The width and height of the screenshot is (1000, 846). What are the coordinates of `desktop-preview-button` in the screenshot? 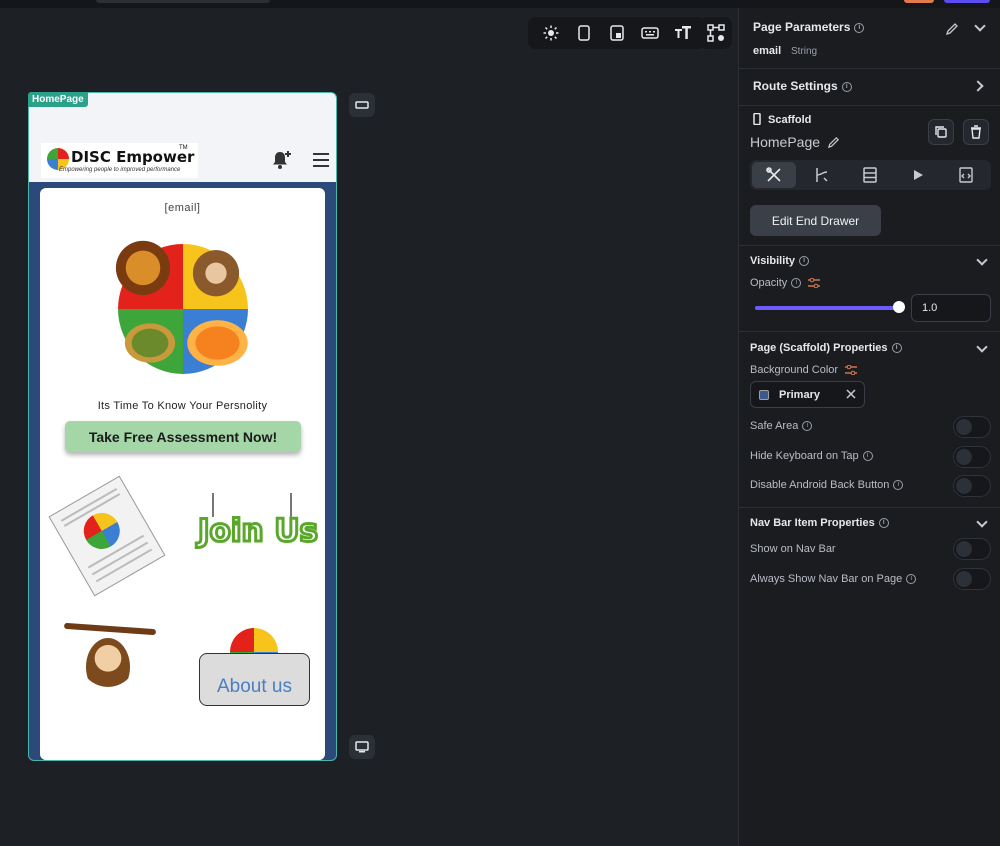 It's located at (362, 747).